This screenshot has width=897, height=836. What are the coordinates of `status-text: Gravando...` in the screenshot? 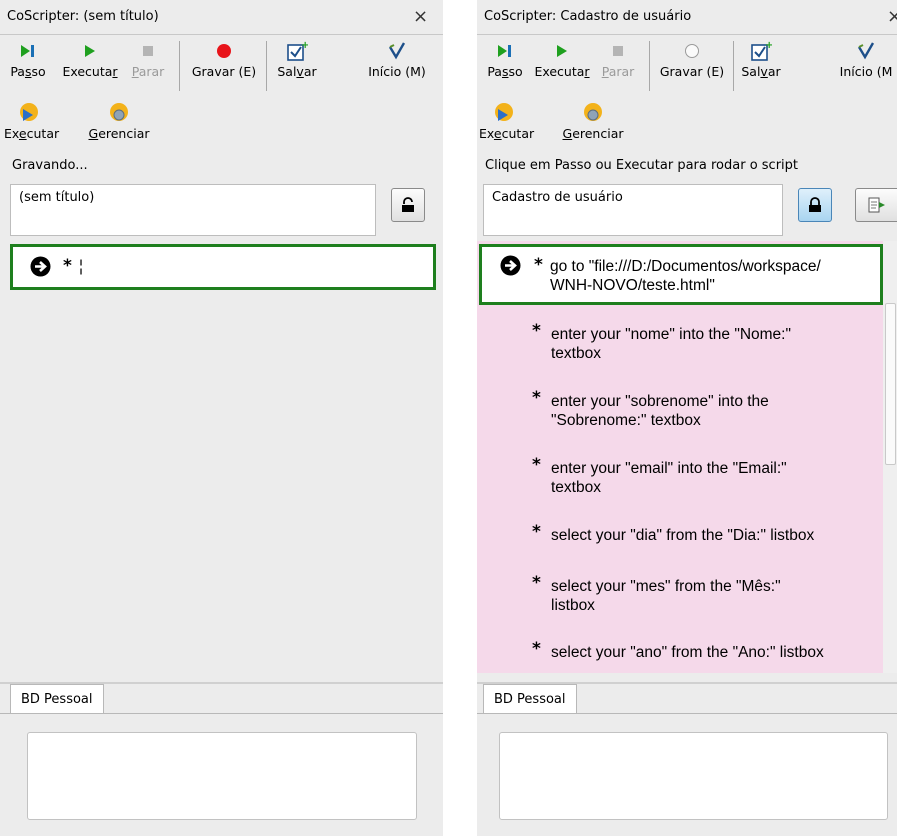 It's located at (50, 165).